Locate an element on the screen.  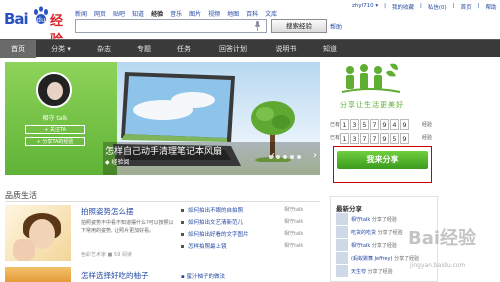
menu-item-2: 杂志 is located at coordinates (104, 49).